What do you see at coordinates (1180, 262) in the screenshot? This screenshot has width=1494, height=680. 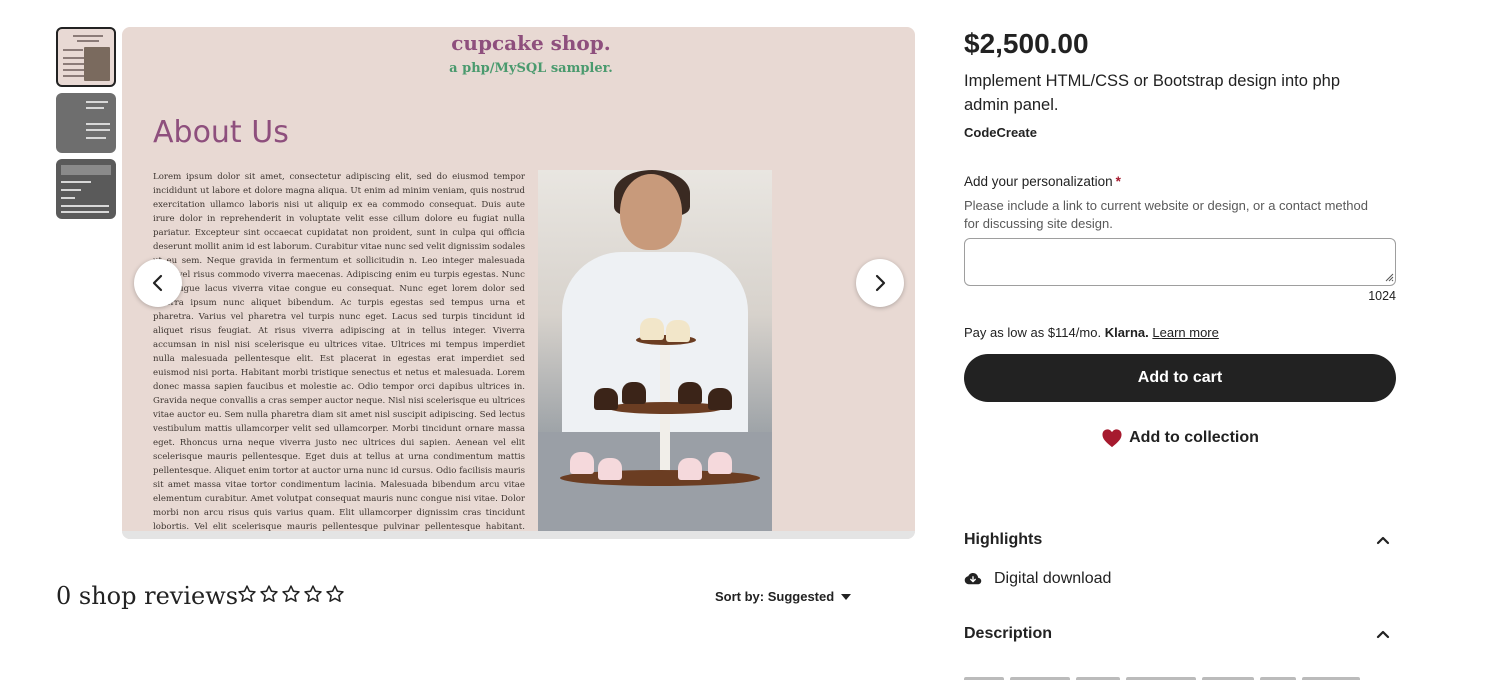 I see `personalization-input` at bounding box center [1180, 262].